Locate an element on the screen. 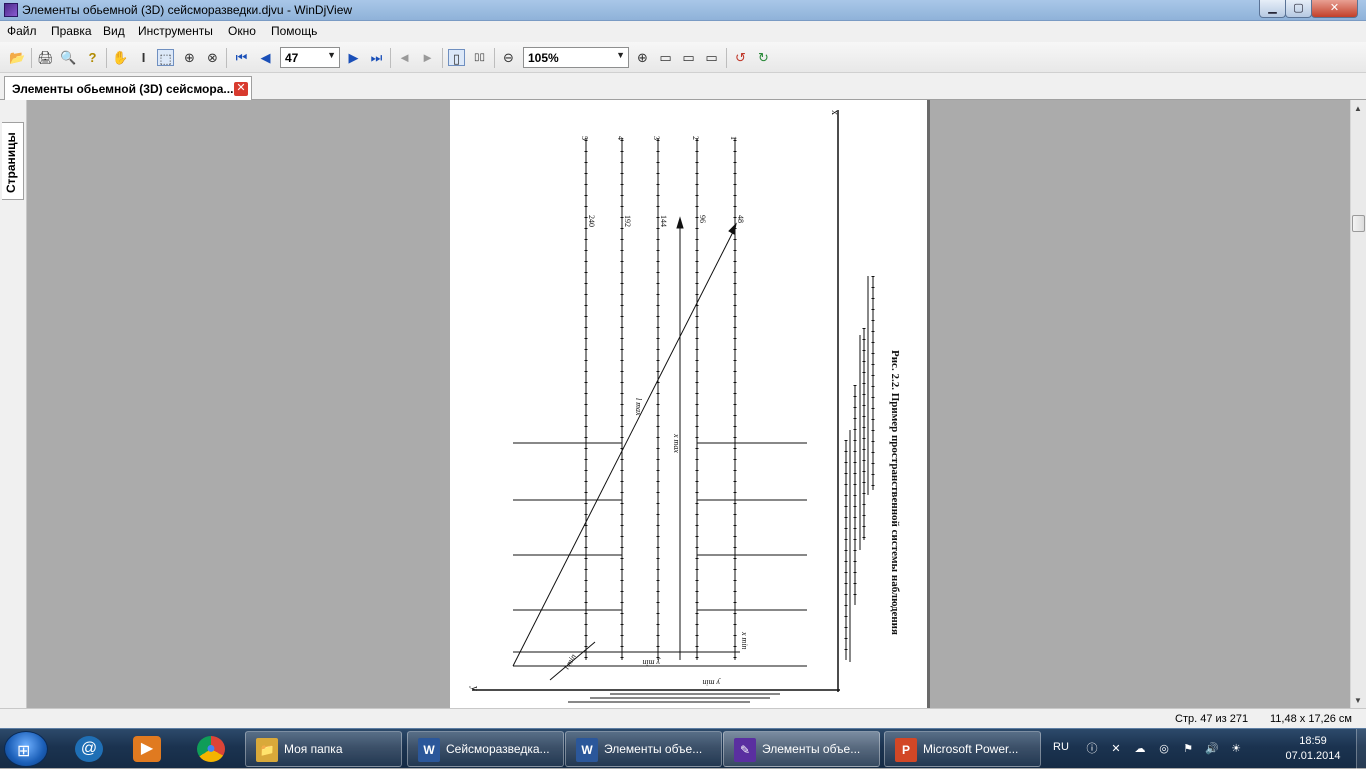 The height and width of the screenshot is (769, 1366). zoom-out-icon: ⊖ is located at coordinates (508, 57).